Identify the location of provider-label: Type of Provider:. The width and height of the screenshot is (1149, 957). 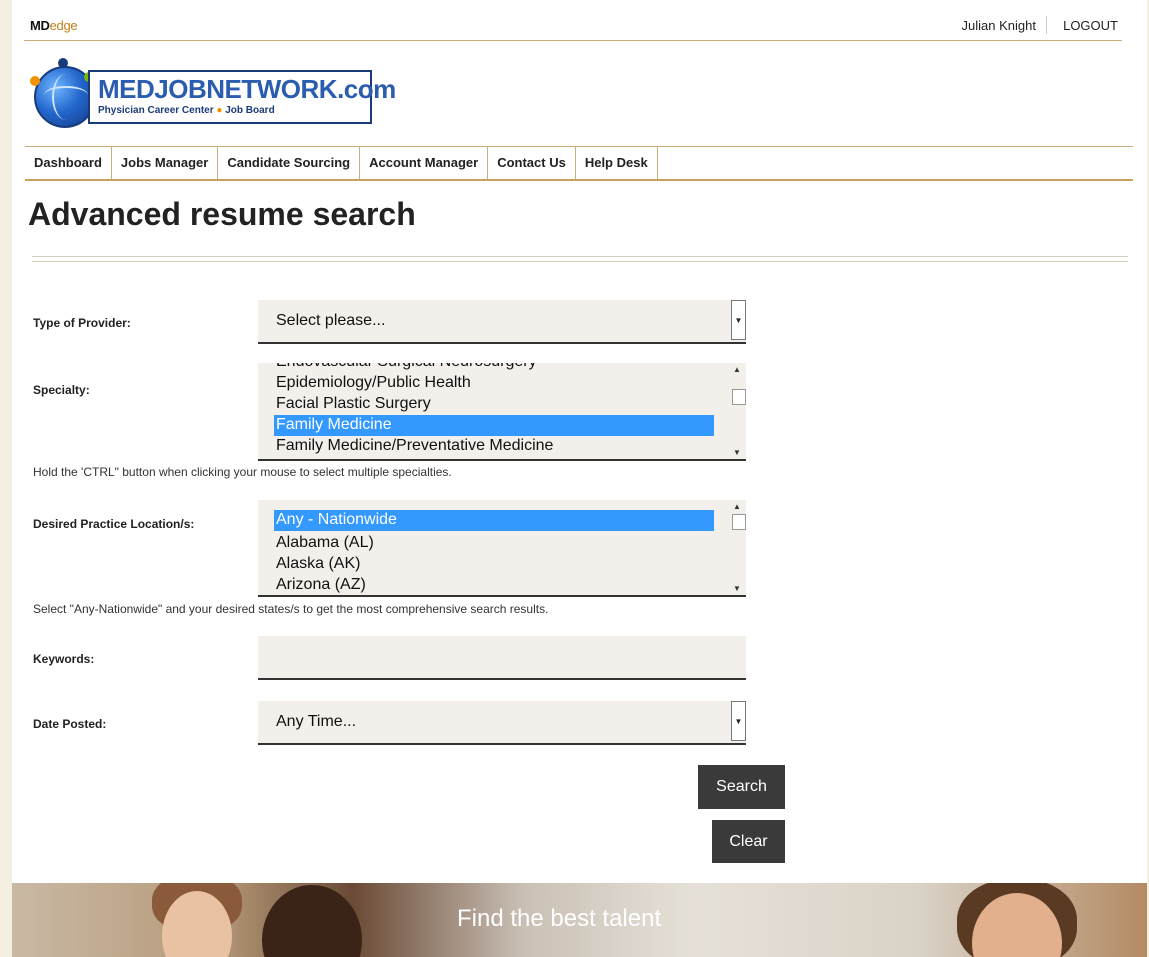
(82, 323).